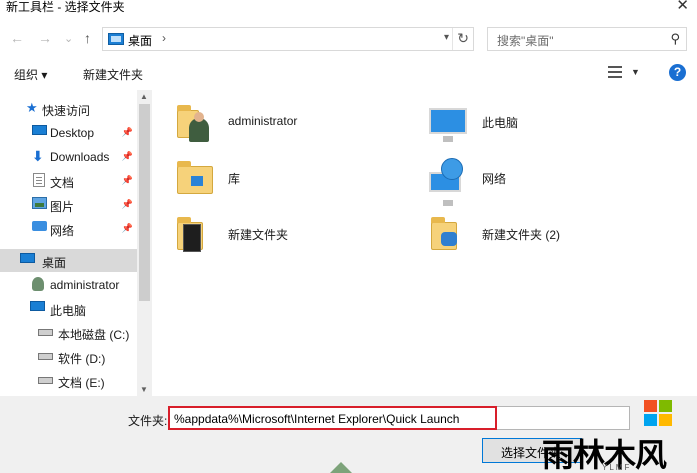 The width and height of the screenshot is (697, 473). Describe the element at coordinates (38, 156) in the screenshot. I see `downloads-icon: ⬇` at that location.